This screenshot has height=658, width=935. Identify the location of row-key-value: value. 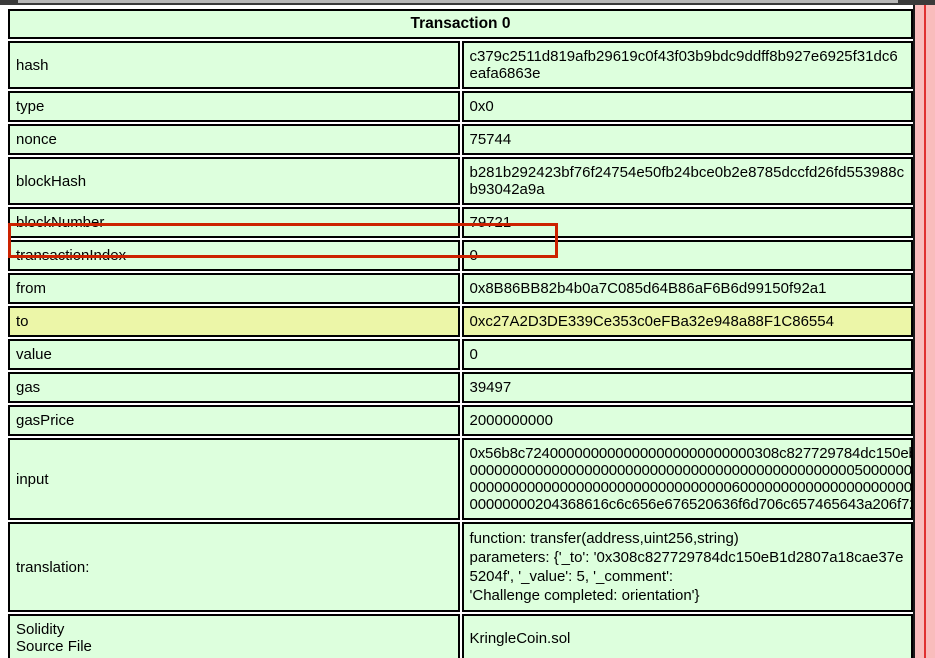
(234, 354).